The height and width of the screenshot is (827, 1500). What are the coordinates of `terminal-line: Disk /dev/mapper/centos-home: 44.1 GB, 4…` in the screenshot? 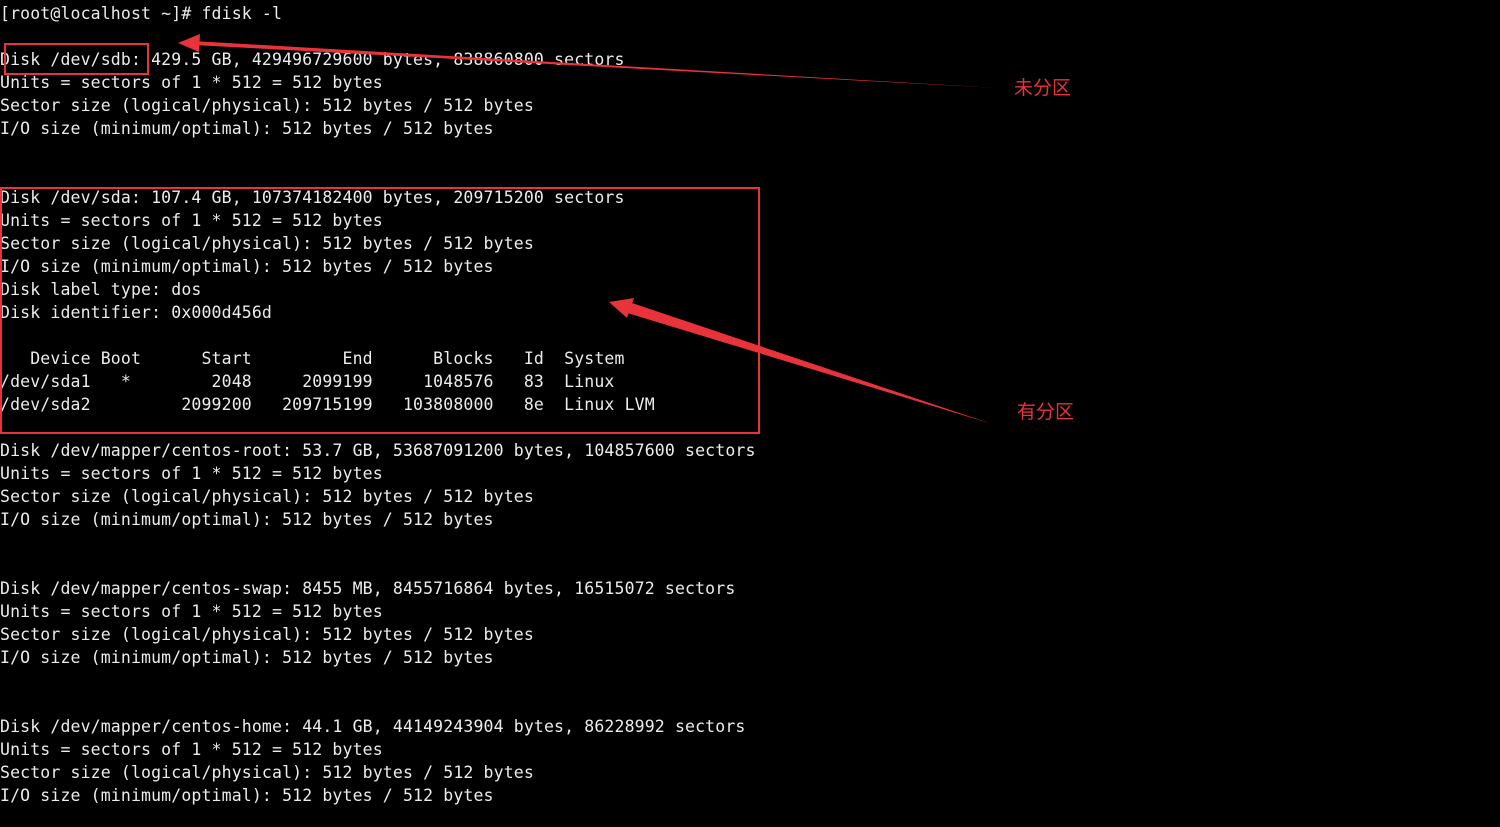 It's located at (373, 726).